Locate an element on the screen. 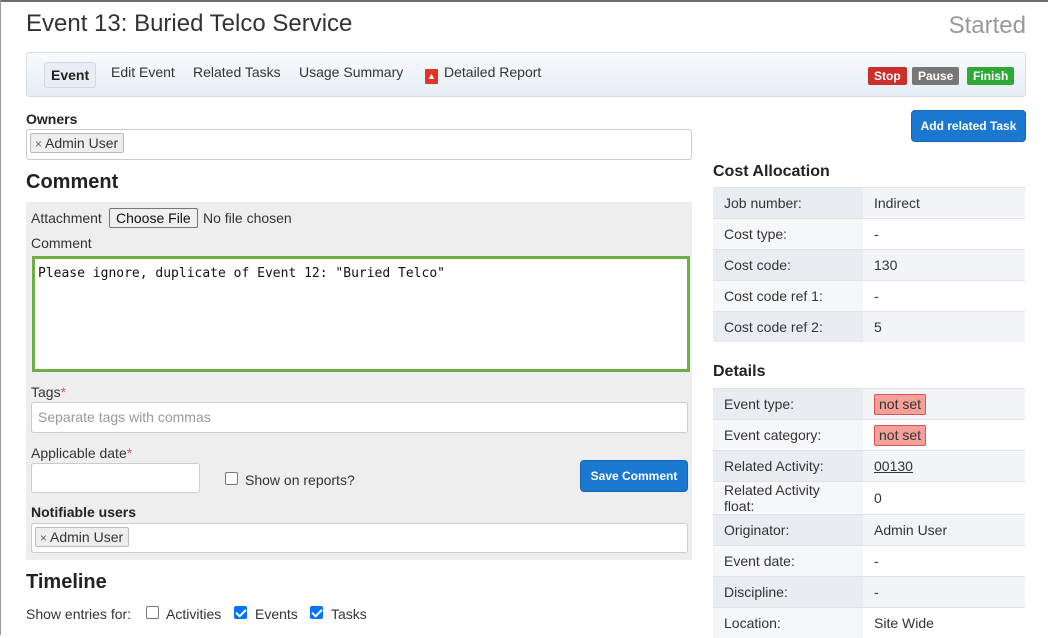 Image resolution: width=1048 pixels, height=638 pixels. tab-related-tasks: Related Tasks is located at coordinates (237, 72).